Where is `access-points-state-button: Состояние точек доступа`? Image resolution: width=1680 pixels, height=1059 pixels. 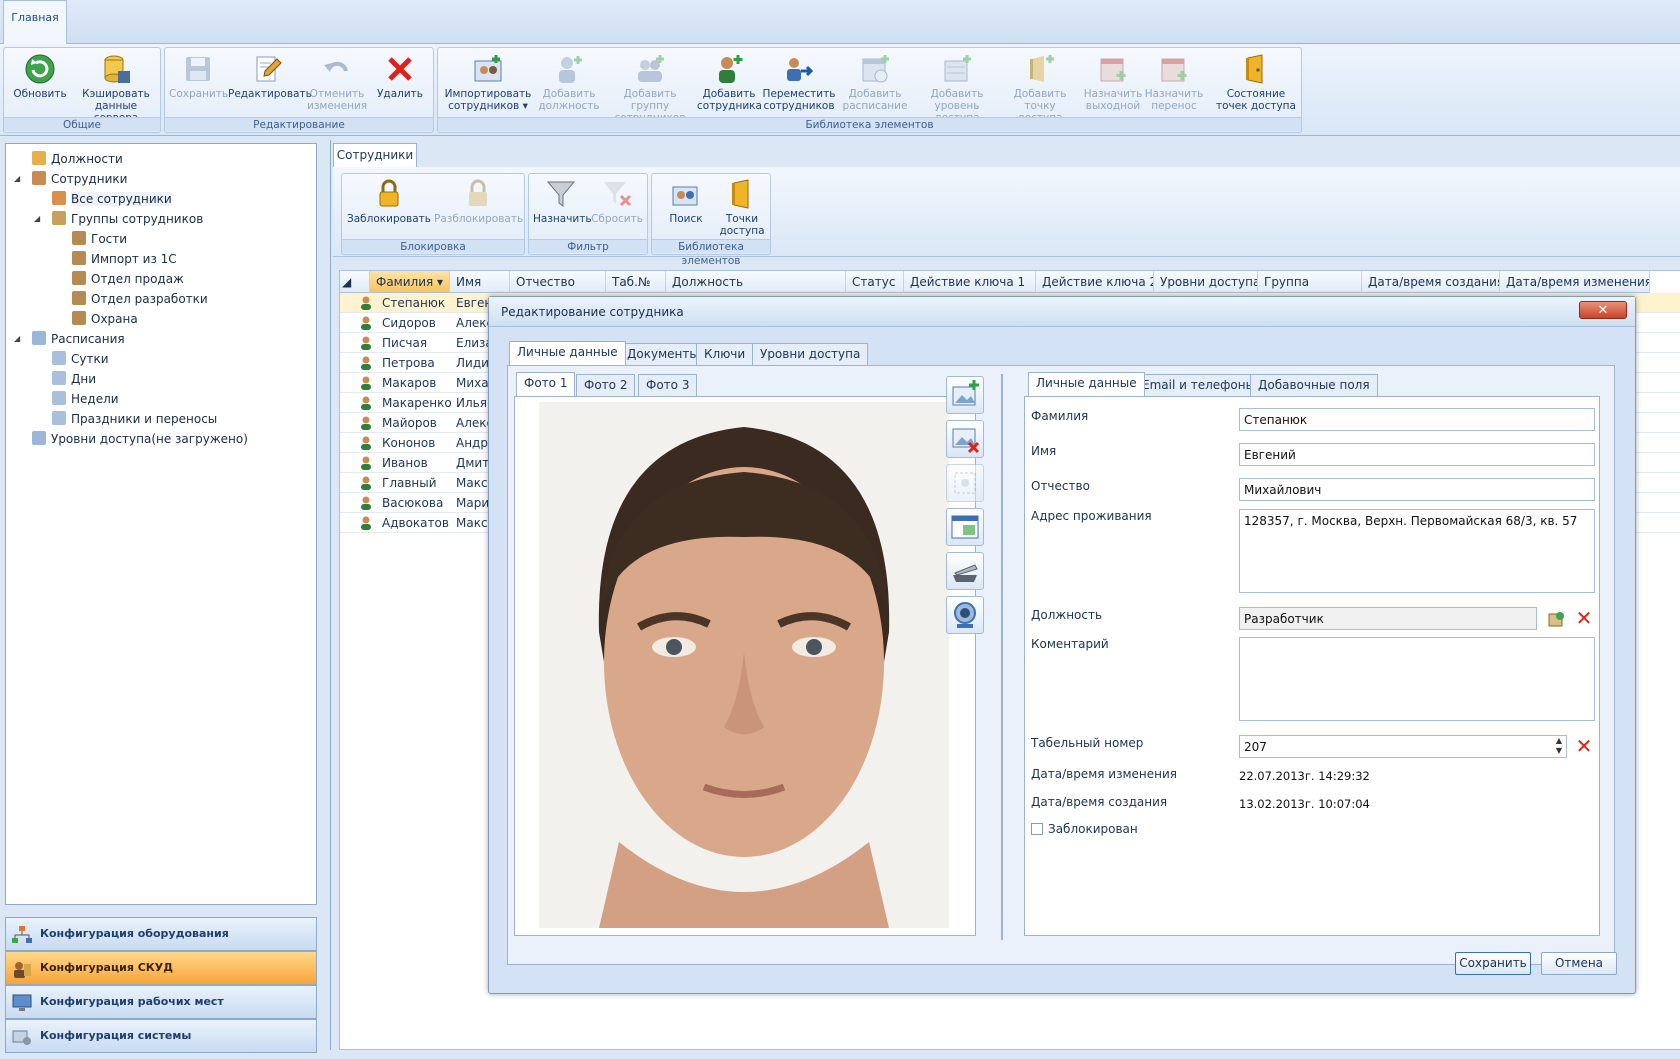 access-points-state-button: Состояние точек доступа is located at coordinates (1256, 84).